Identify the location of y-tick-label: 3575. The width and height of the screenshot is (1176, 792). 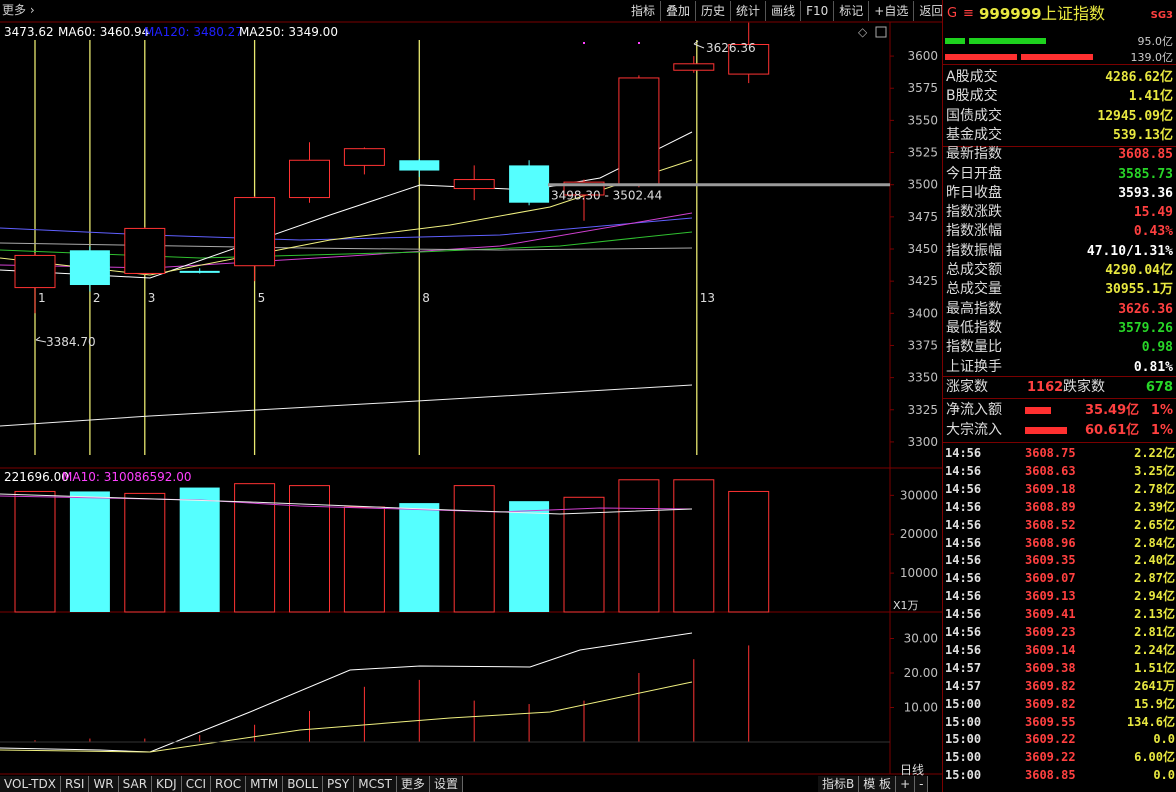
(922, 88).